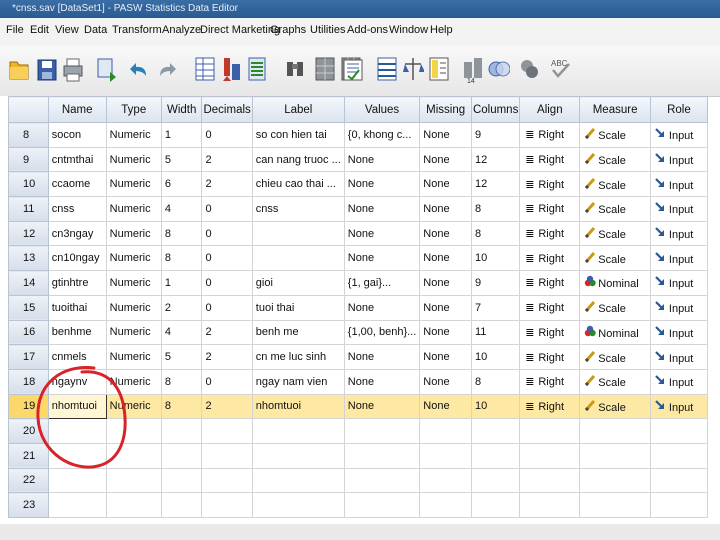 This screenshot has width=720, height=540. I want to click on cell-label: ngay nam vien, so click(298, 381).